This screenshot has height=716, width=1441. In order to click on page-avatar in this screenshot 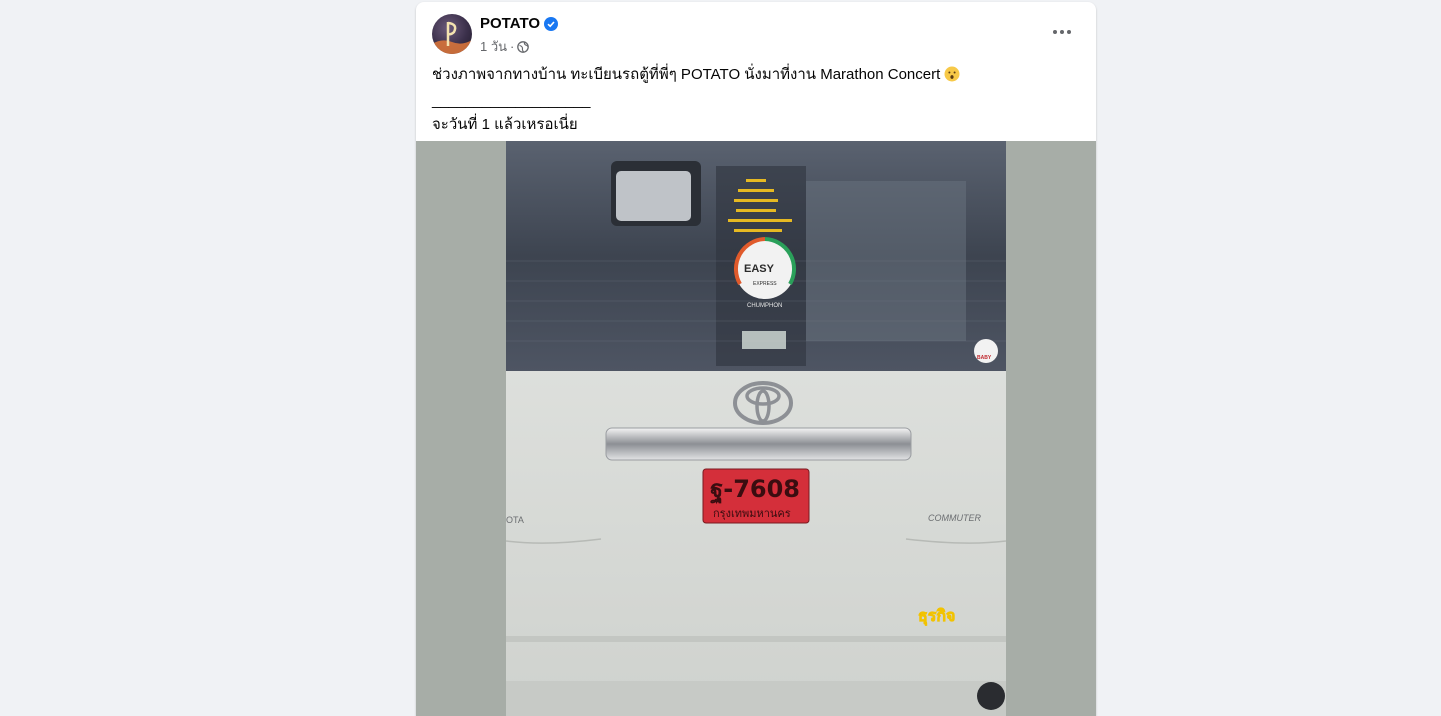, I will do `click(452, 34)`.